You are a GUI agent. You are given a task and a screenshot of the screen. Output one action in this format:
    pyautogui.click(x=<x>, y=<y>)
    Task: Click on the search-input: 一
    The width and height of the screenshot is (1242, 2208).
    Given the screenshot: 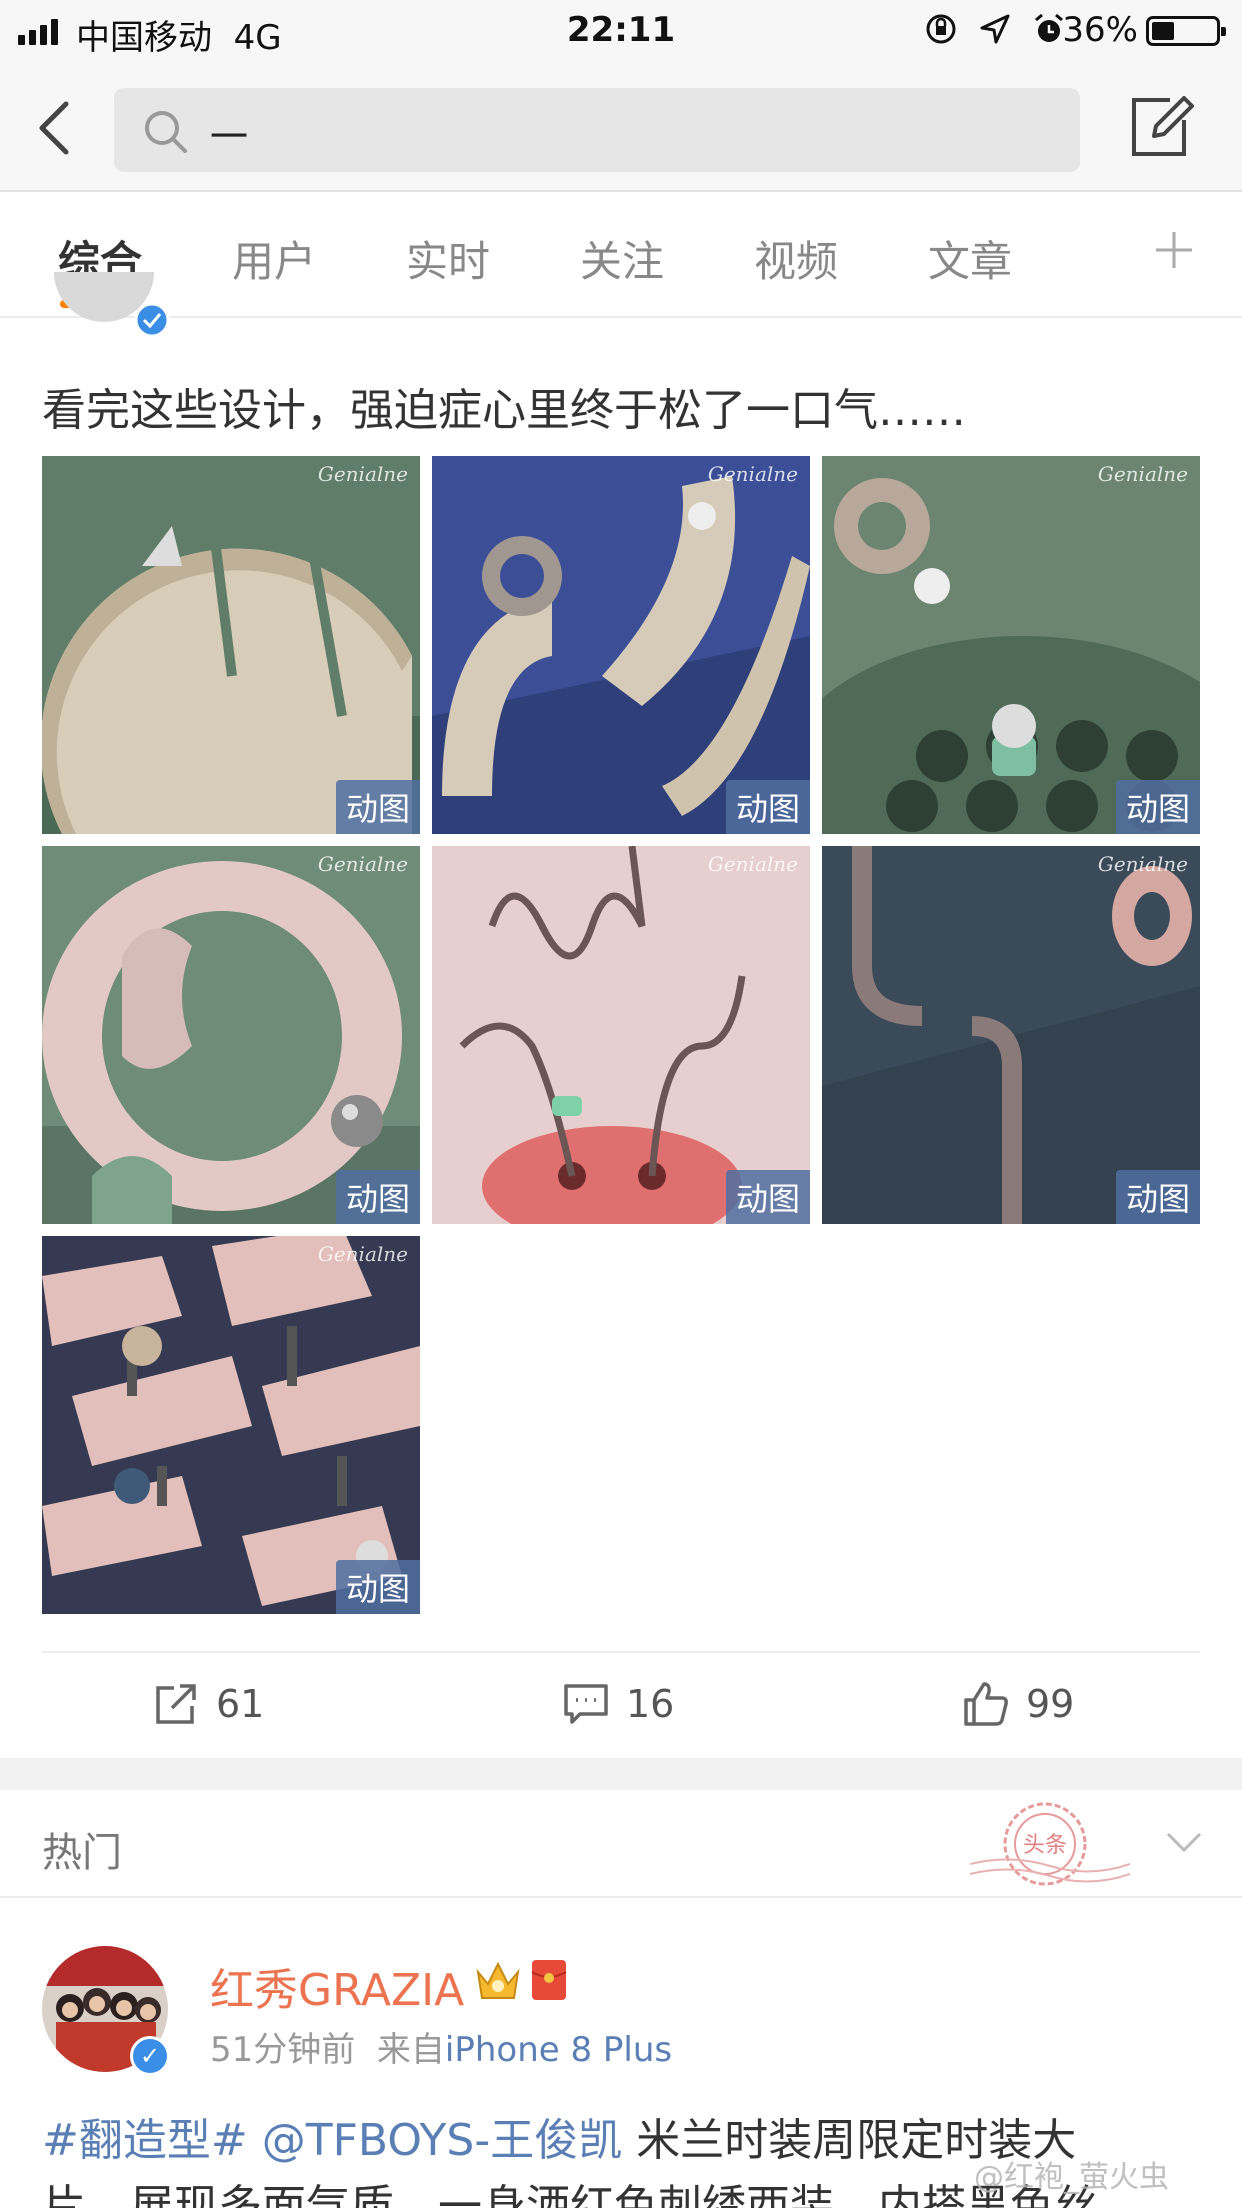 What is the action you would take?
    pyautogui.click(x=597, y=130)
    